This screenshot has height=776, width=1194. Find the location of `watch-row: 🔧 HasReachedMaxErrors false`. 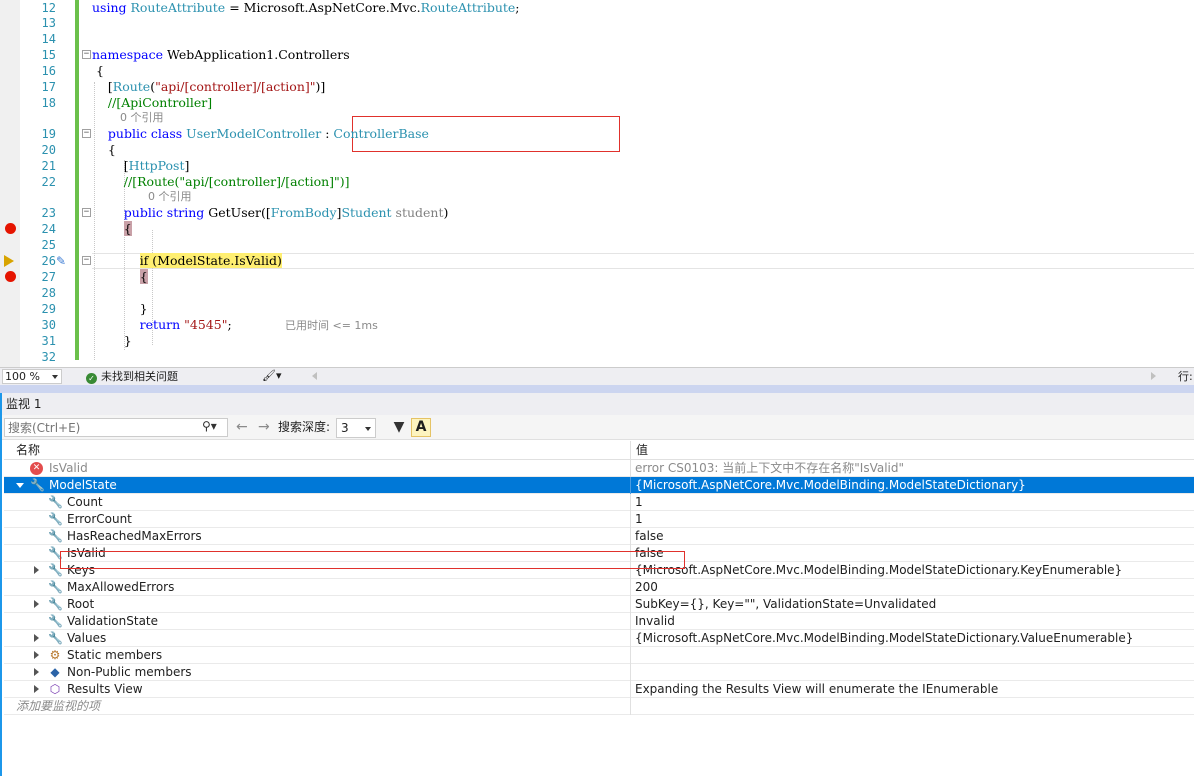

watch-row: 🔧 HasReachedMaxErrors false is located at coordinates (599, 536).